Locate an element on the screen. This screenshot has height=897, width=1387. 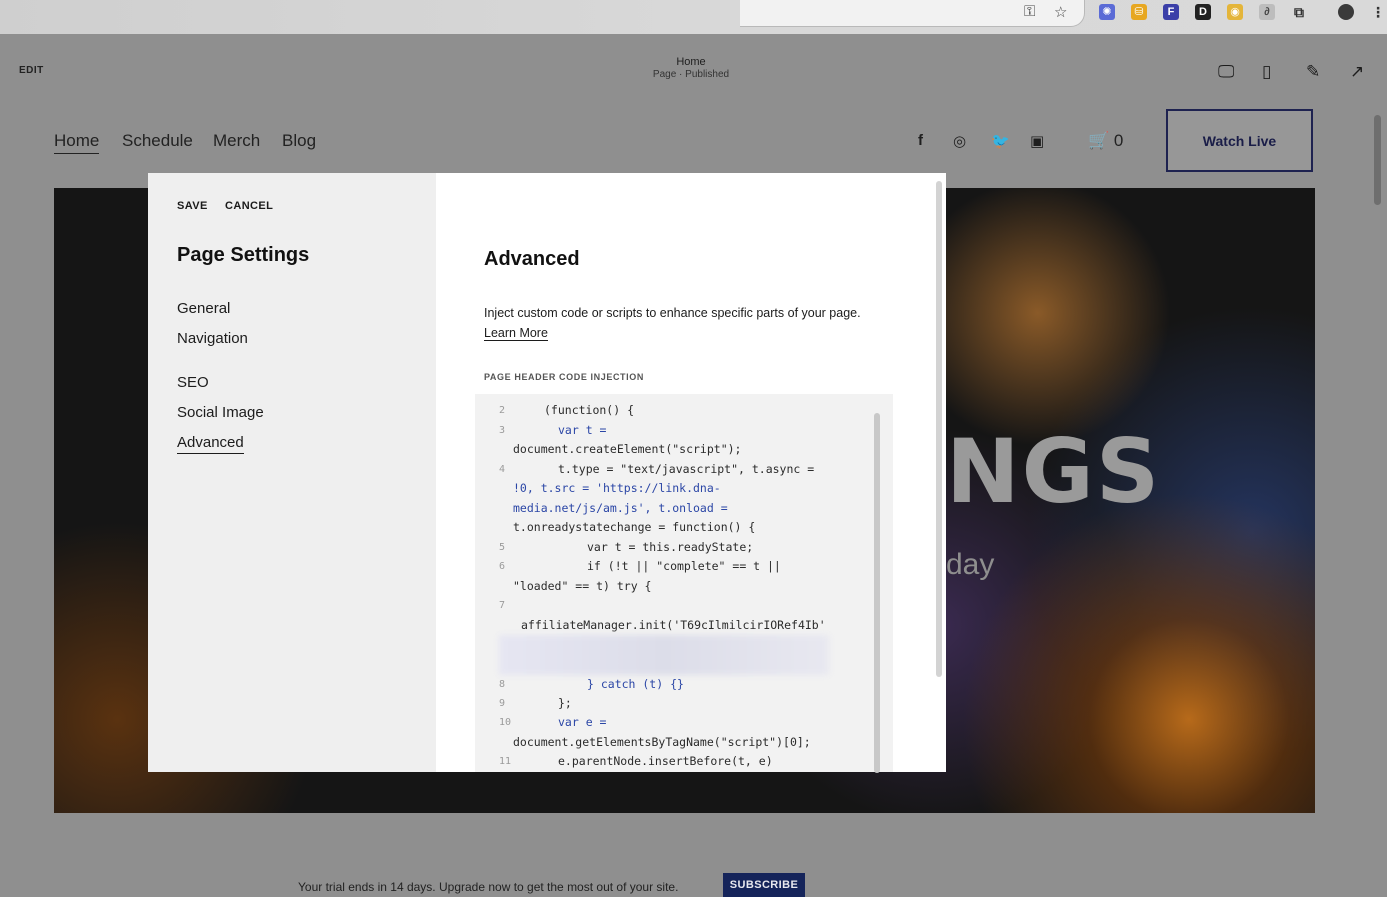
code-line: media.net/js/am.js', t.onload = is located at coordinates (620, 508).